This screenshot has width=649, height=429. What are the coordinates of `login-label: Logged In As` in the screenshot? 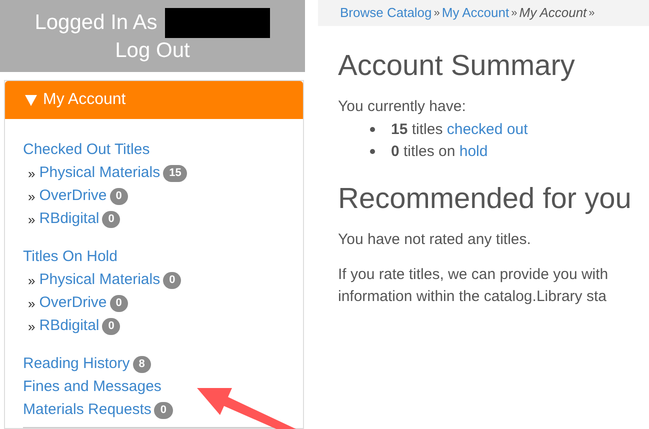 It's located at (96, 23).